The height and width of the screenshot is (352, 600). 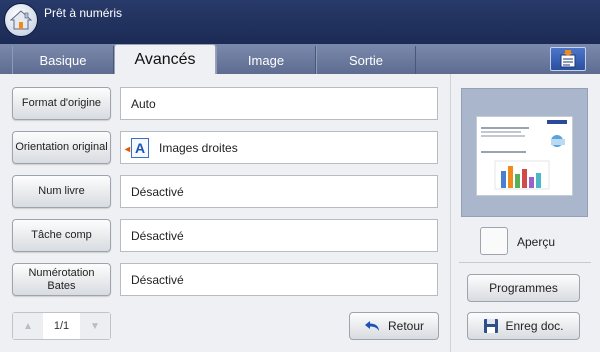 What do you see at coordinates (536, 242) in the screenshot?
I see `preview-label: Aperçu` at bounding box center [536, 242].